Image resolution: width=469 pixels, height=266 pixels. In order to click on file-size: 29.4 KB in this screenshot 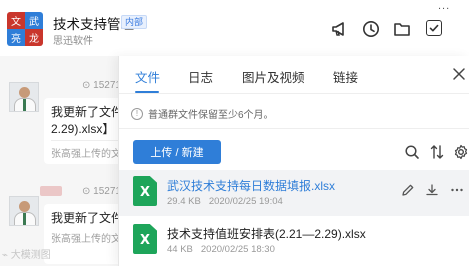, I will do `click(184, 201)`.